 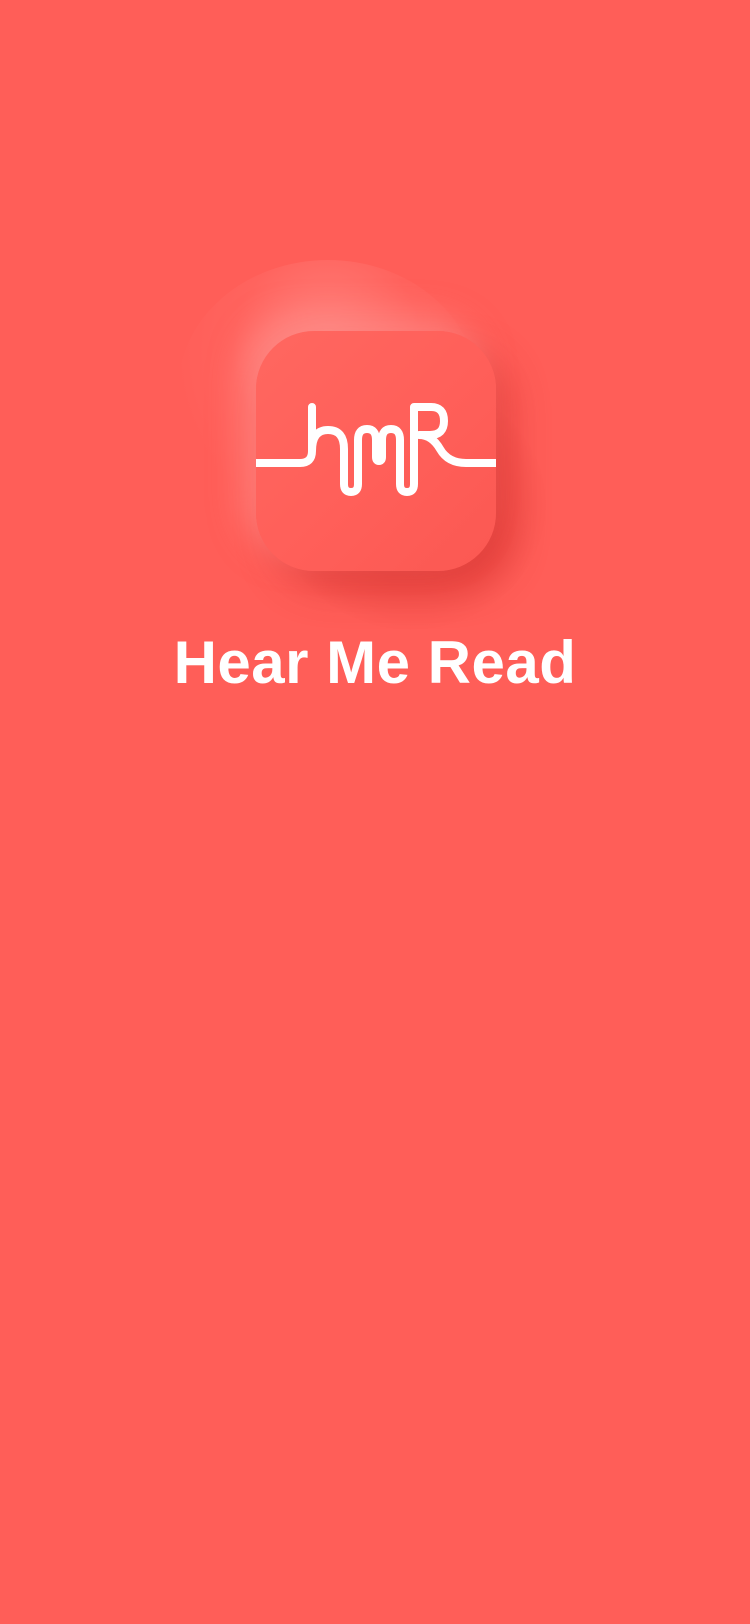 What do you see at coordinates (375, 662) in the screenshot?
I see `app-title: Hear Me Read` at bounding box center [375, 662].